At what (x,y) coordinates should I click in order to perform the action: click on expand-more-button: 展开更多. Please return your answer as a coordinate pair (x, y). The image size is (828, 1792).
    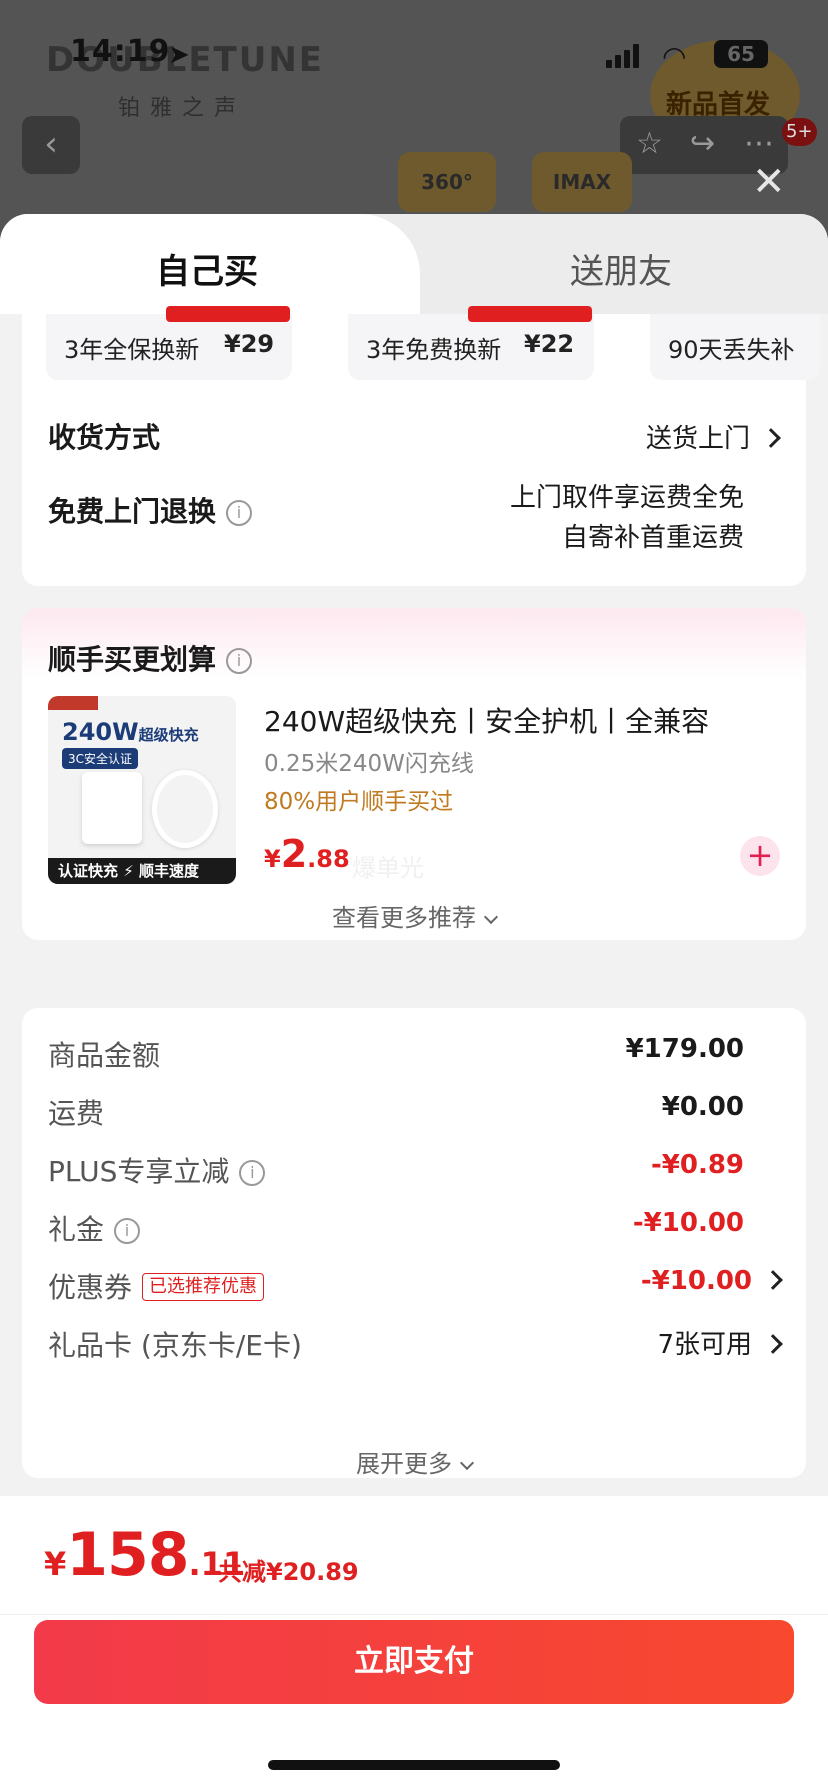
    Looking at the image, I should click on (414, 1461).